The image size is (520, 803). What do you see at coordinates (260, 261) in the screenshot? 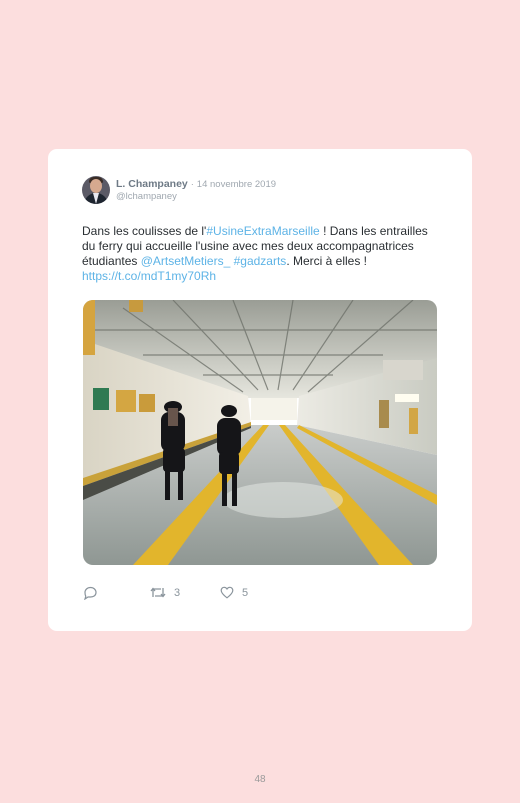
I see `tweet-link: #gadzarts` at bounding box center [260, 261].